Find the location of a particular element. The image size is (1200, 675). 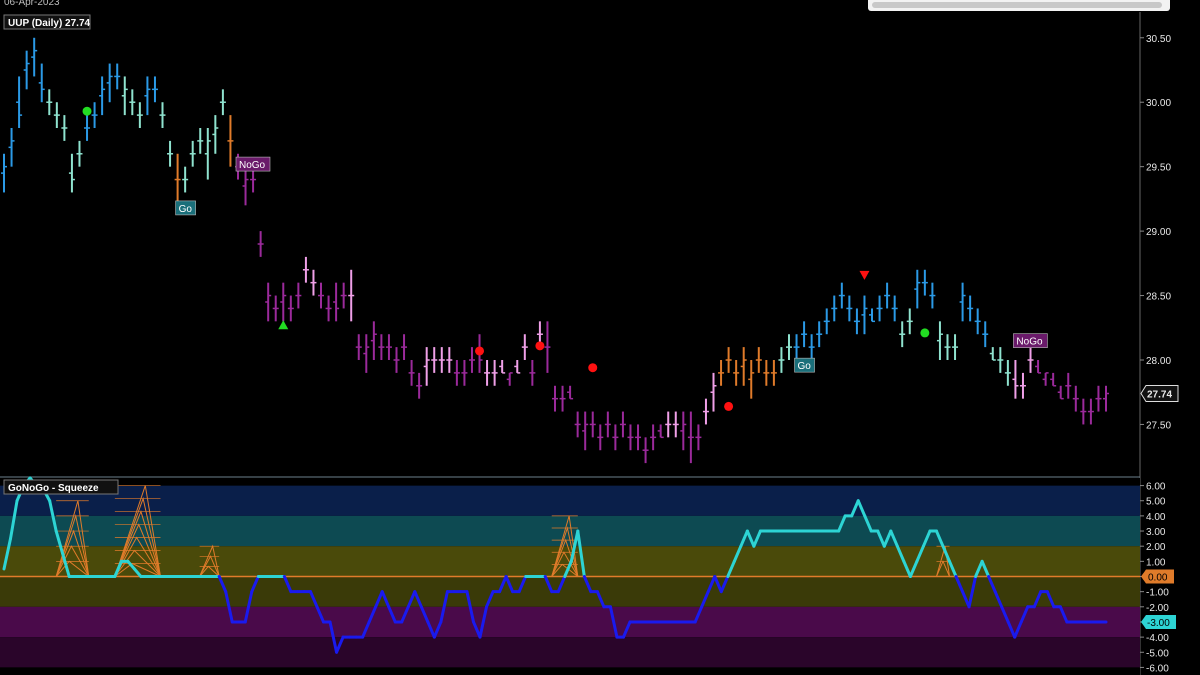

oscillator-title-text: GoNoGo - Squeeze is located at coordinates (53, 488).